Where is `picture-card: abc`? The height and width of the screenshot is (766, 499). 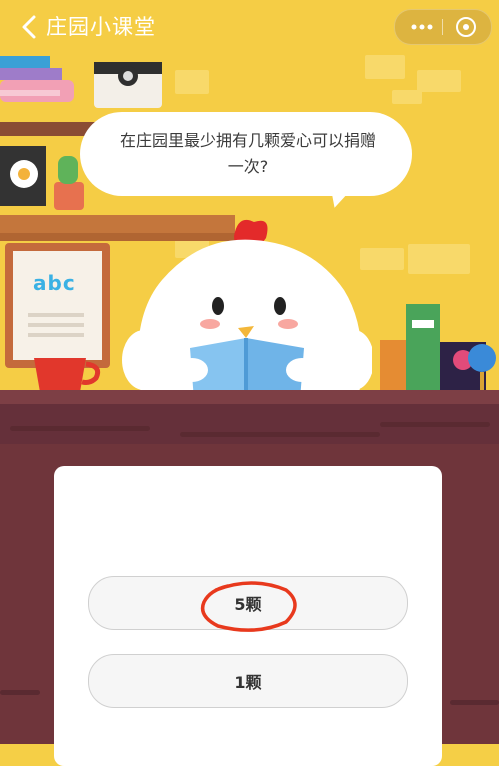 picture-card: abc is located at coordinates (57, 305).